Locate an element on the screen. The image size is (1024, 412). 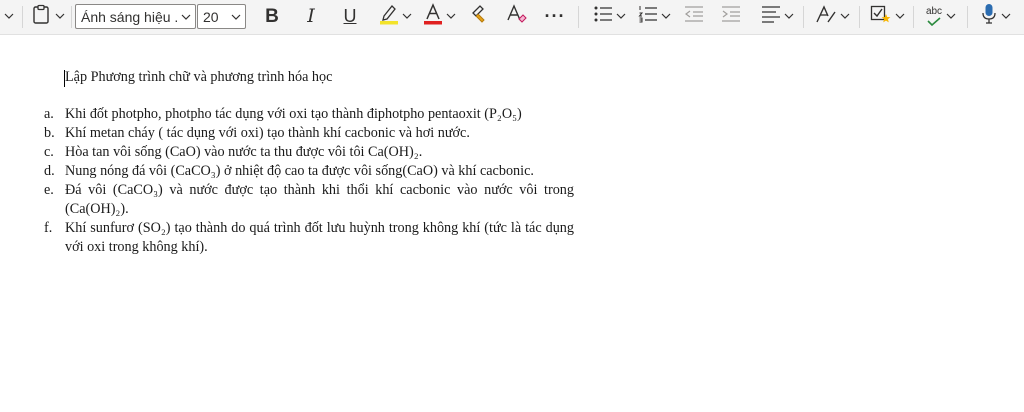
font-color-icon is located at coordinates (433, 16).